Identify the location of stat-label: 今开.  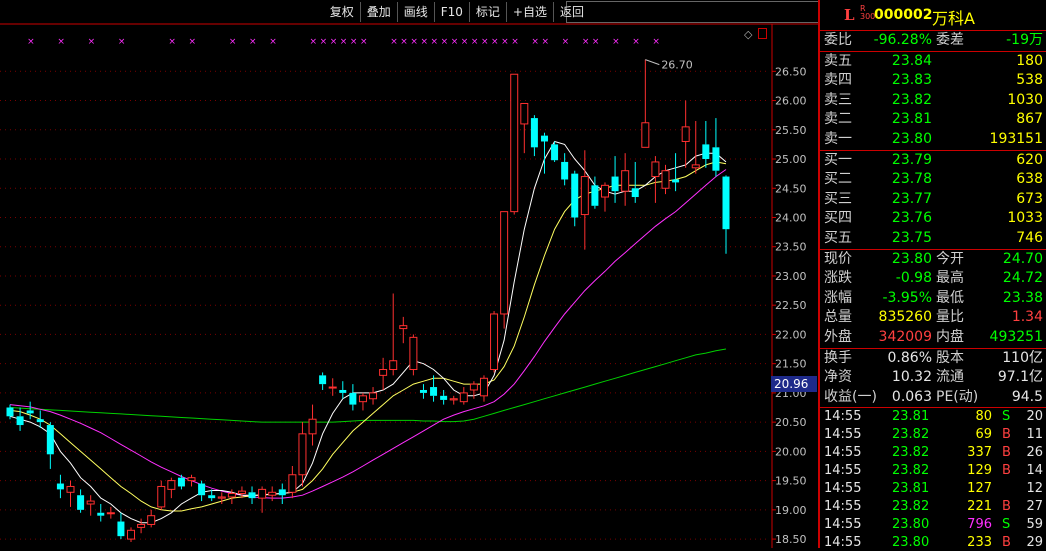
(950, 258).